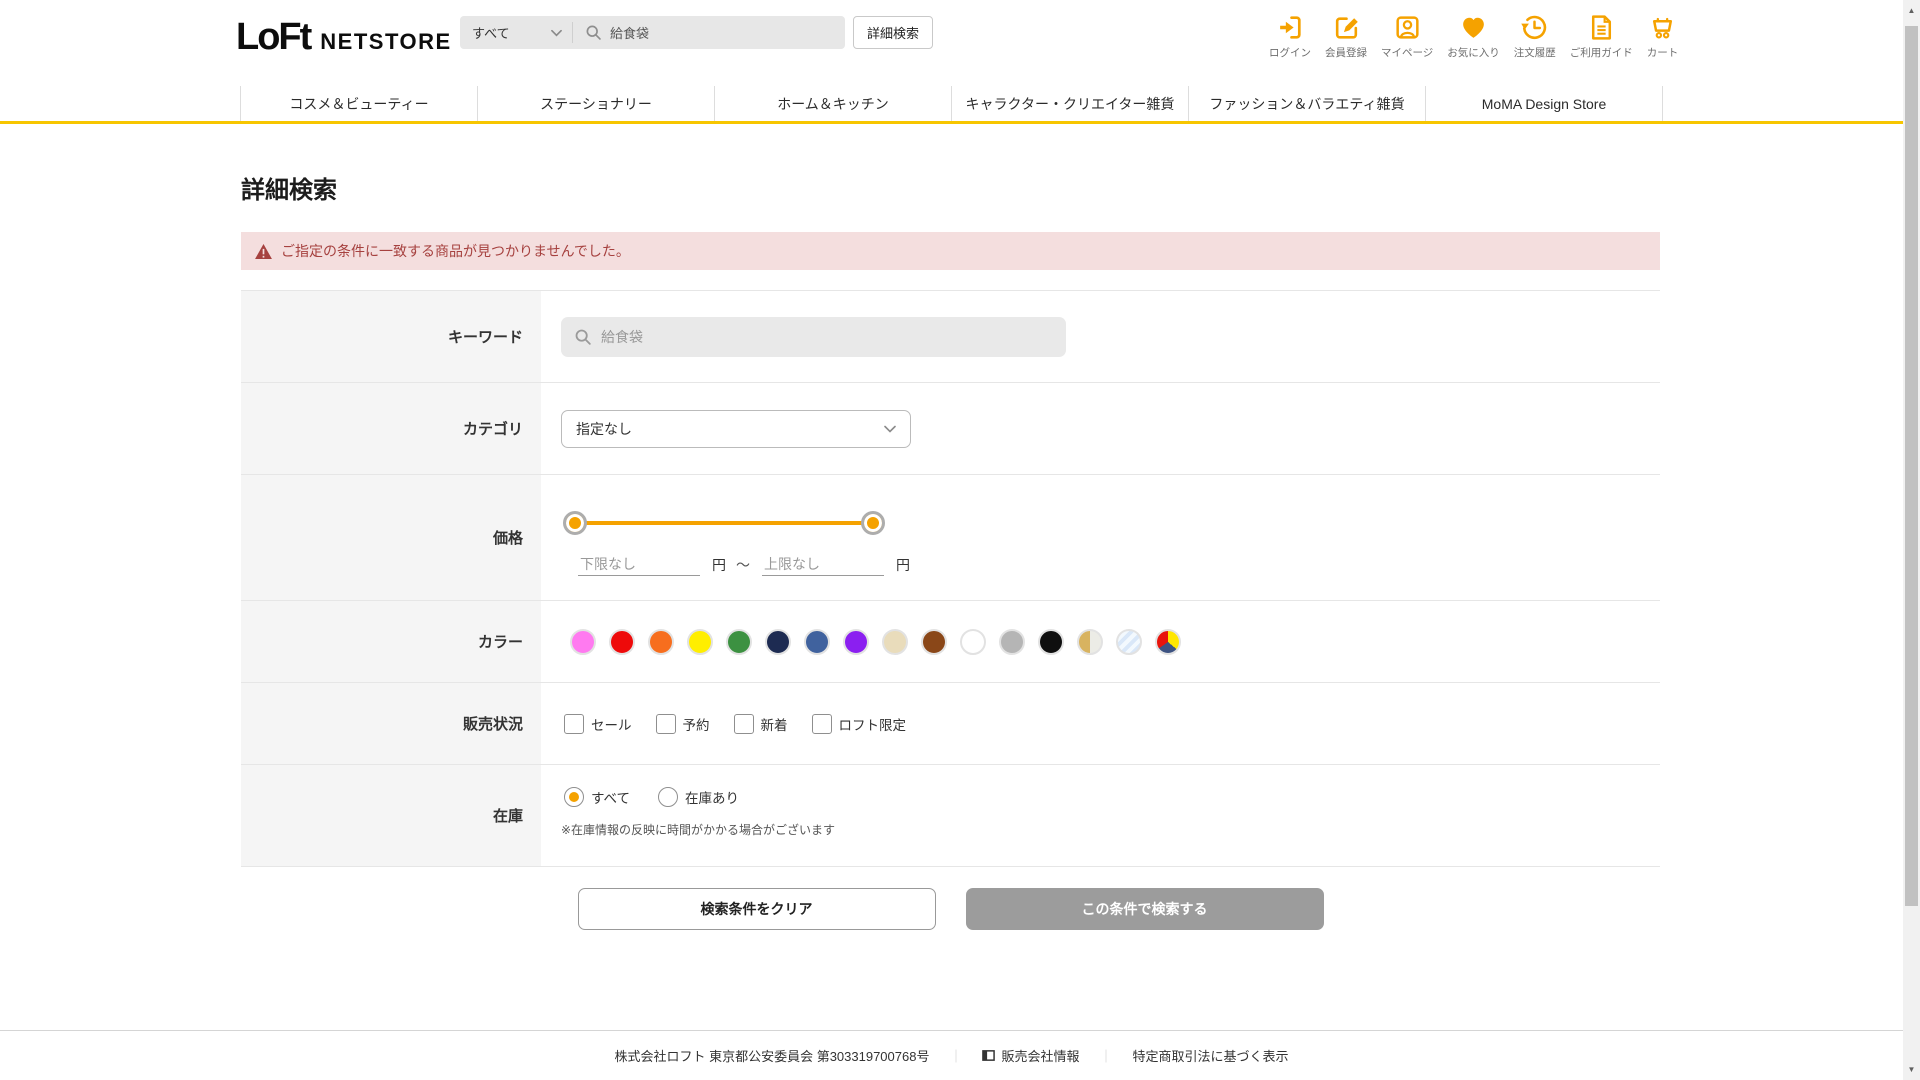  I want to click on checkbox-new: 新着, so click(760, 723).